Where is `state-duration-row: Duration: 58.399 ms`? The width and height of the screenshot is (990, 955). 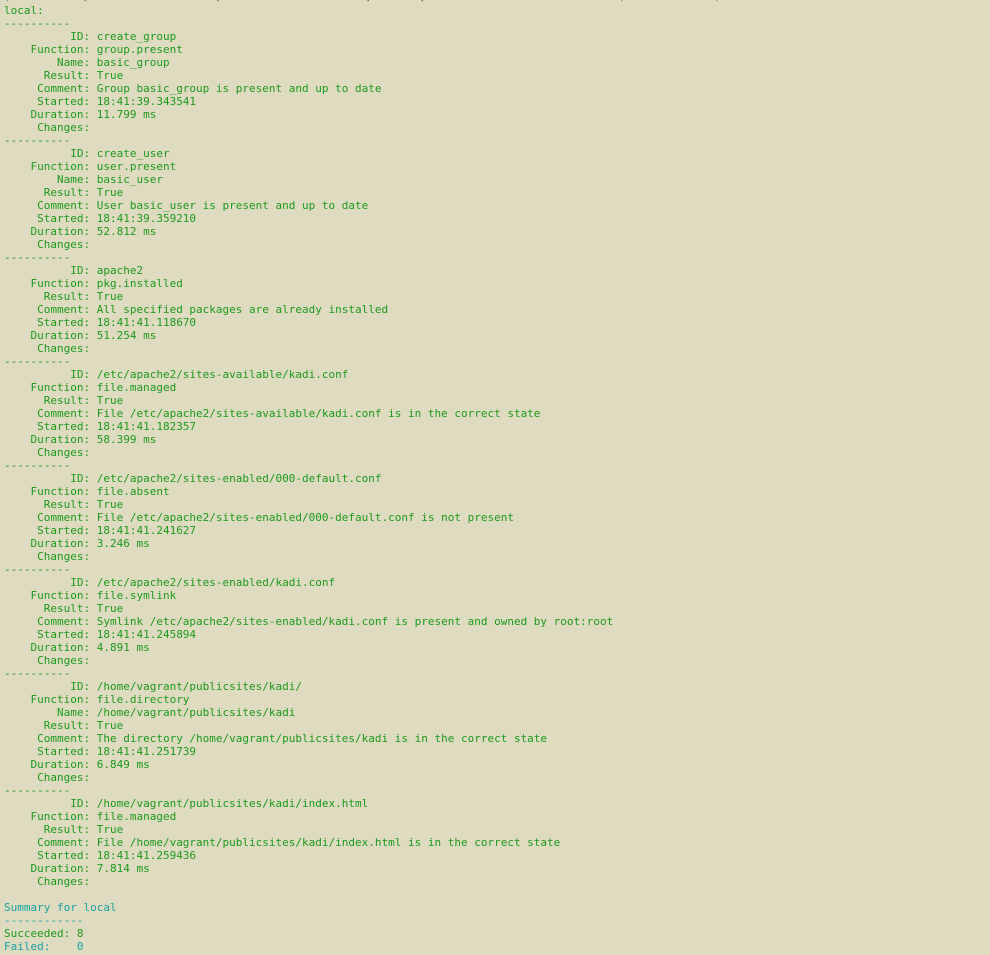
state-duration-row: Duration: 58.399 ms is located at coordinates (497, 439).